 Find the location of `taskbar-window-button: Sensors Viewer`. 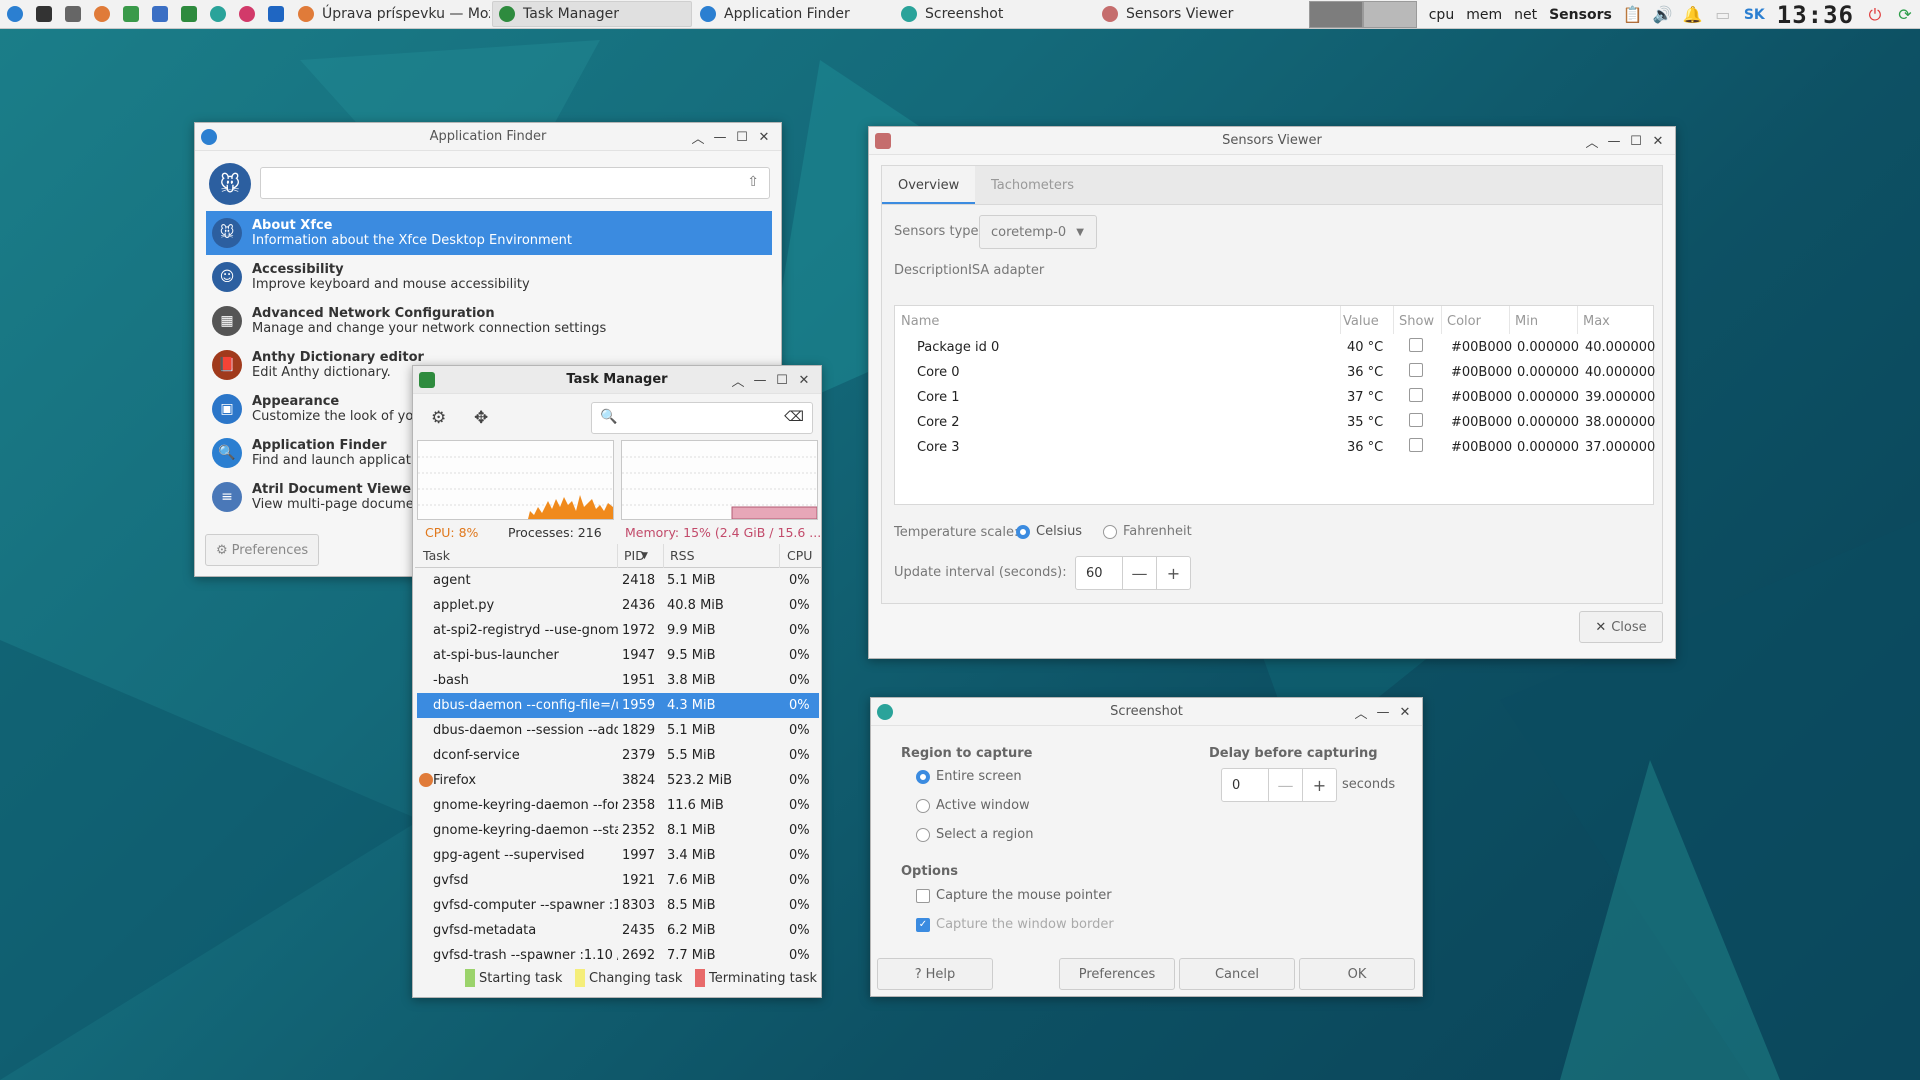

taskbar-window-button: Sensors Viewer is located at coordinates (1195, 14).